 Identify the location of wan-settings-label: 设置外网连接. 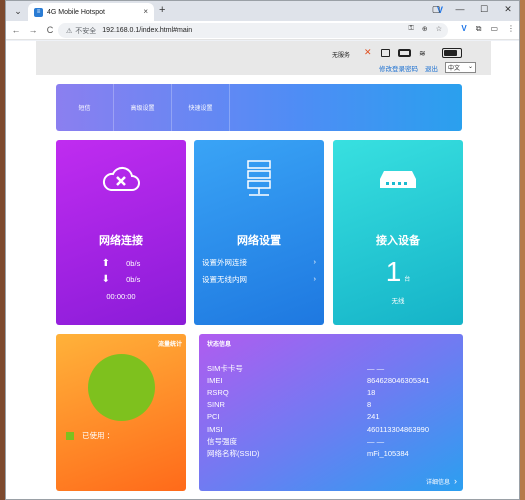
(224, 262).